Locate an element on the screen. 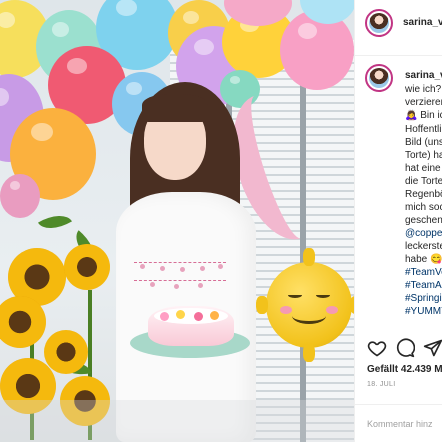 Image resolution: width=442 pixels, height=442 pixels. caption-username: sarina_vs is located at coordinates (423, 75).